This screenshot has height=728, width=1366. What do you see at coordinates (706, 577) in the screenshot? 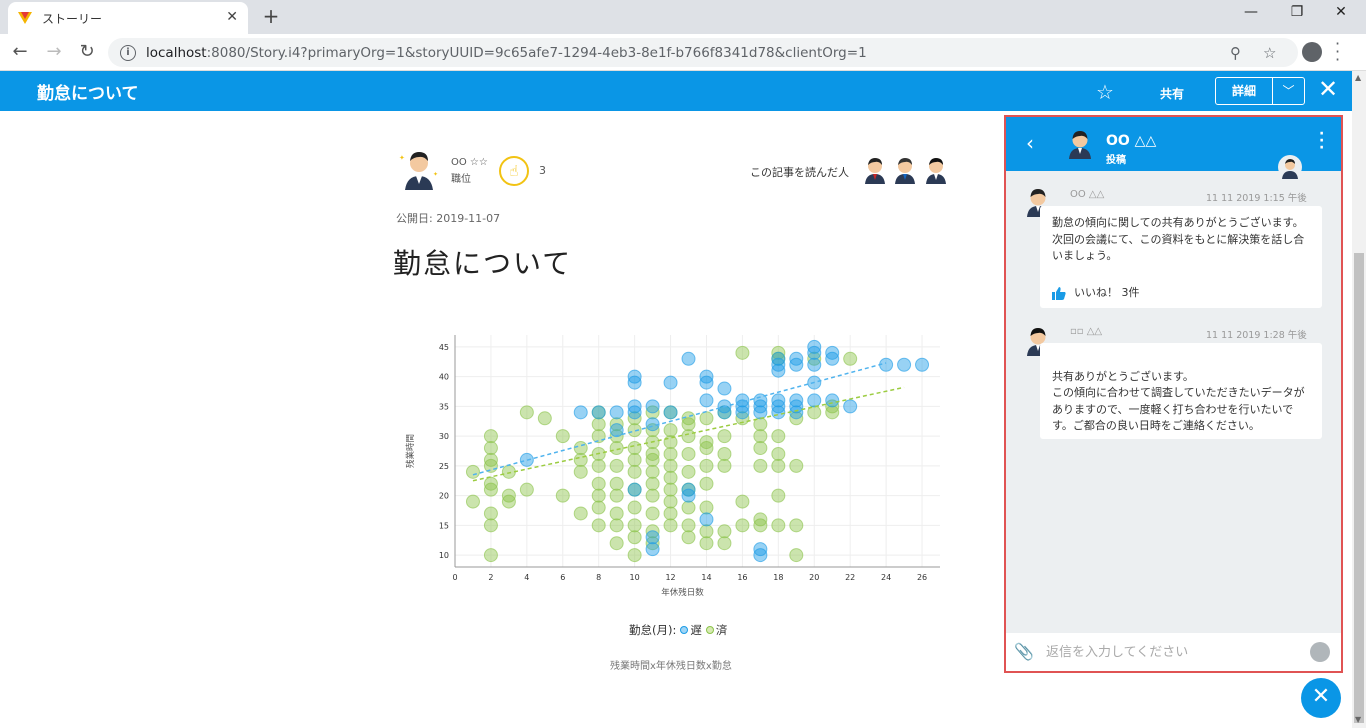
I see `x-tick-label: 14` at bounding box center [706, 577].